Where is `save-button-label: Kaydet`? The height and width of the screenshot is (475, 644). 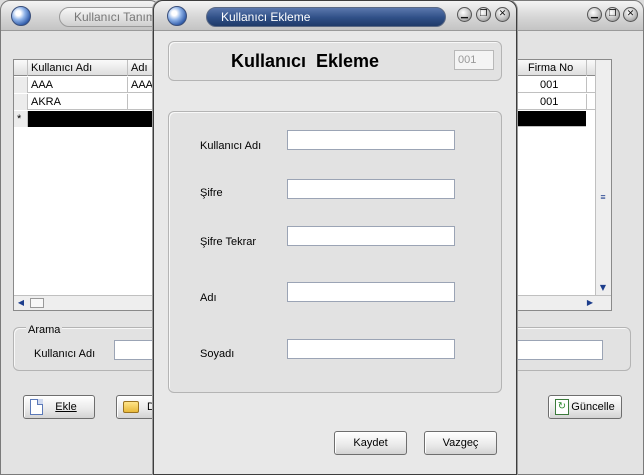
save-button-label: Kaydet is located at coordinates (370, 443).